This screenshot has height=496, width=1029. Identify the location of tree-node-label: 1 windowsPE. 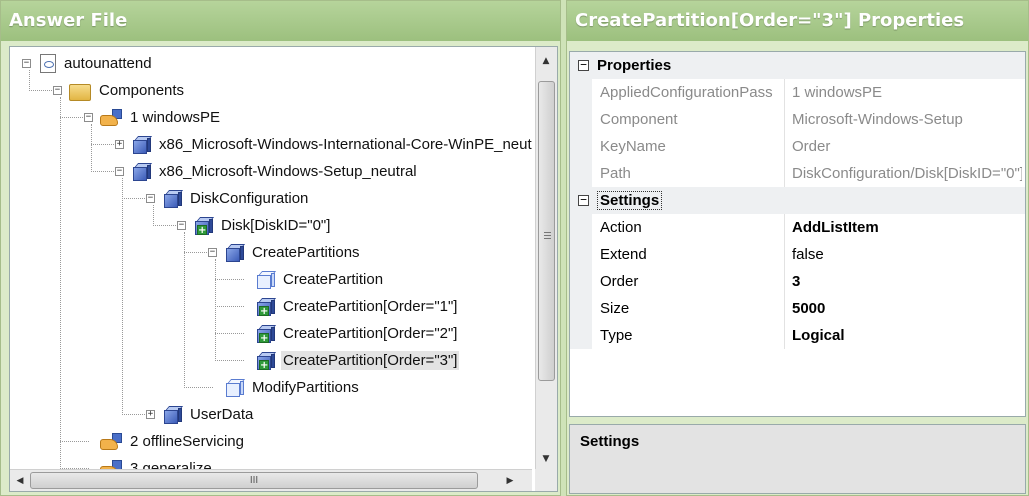
(175, 117).